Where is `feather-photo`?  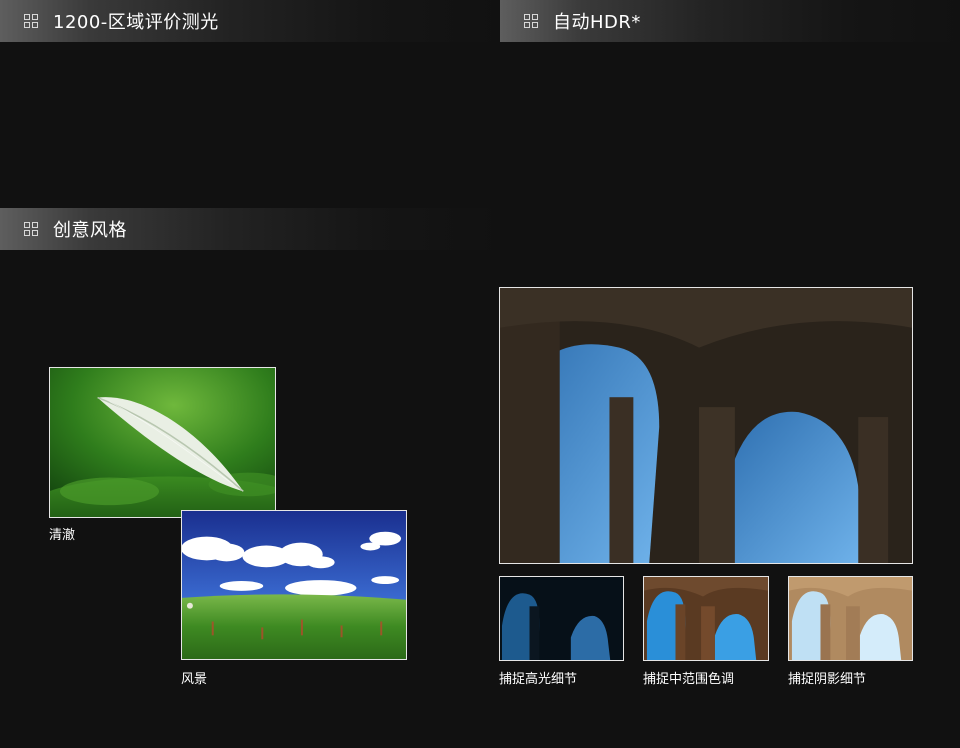
feather-photo is located at coordinates (162, 442).